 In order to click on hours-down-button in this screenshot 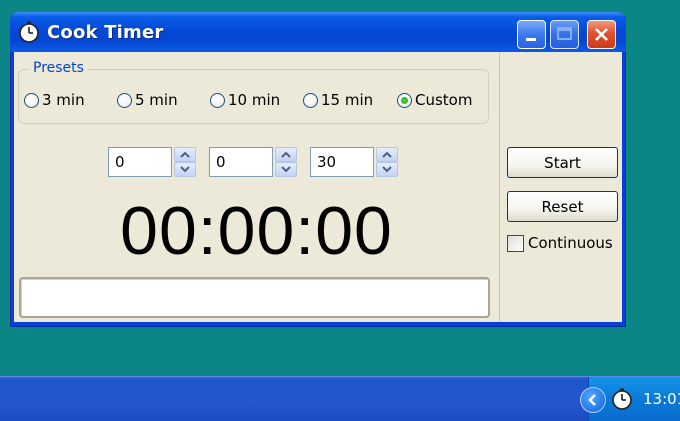, I will do `click(185, 169)`.